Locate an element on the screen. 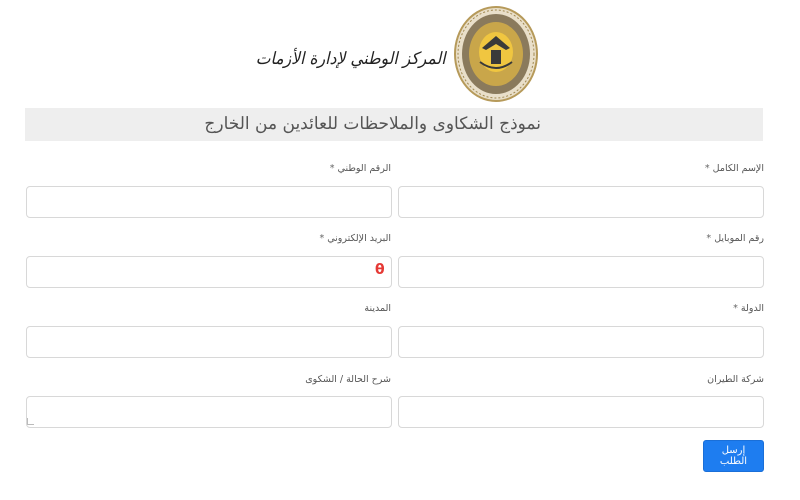  airline-label-text: شركة الطيران is located at coordinates (735, 379).